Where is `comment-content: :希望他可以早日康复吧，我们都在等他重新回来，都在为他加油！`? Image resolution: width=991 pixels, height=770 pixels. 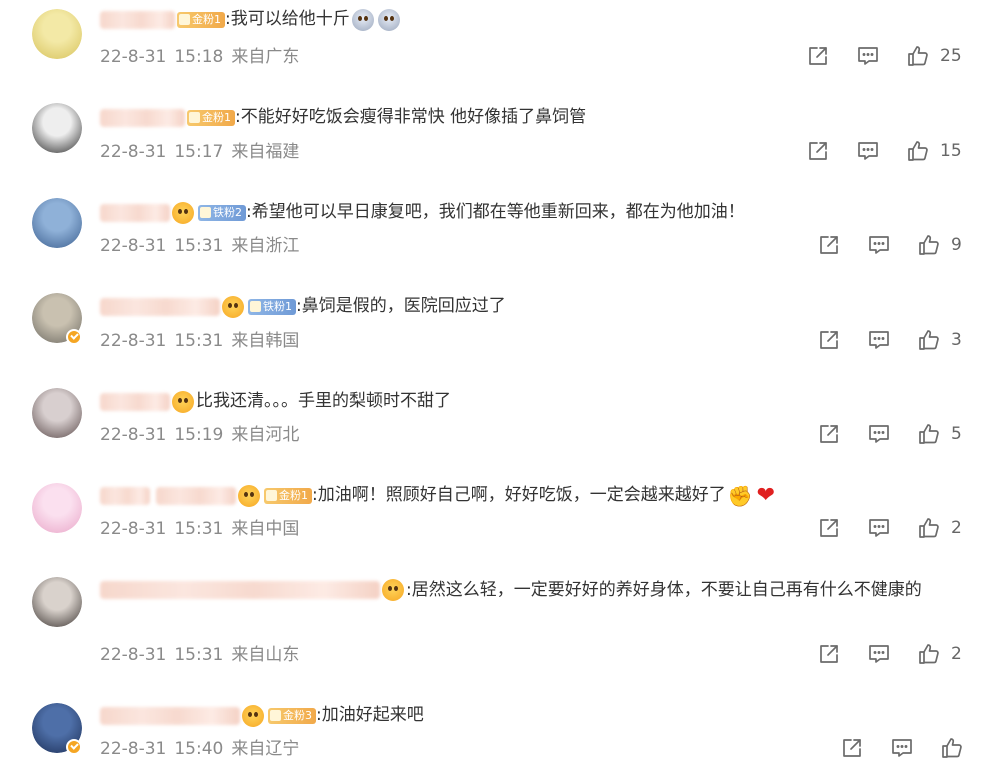
comment-content: :希望他可以早日康复吧，我们都在等他重新回来，都在为他加油！ is located at coordinates (495, 212).